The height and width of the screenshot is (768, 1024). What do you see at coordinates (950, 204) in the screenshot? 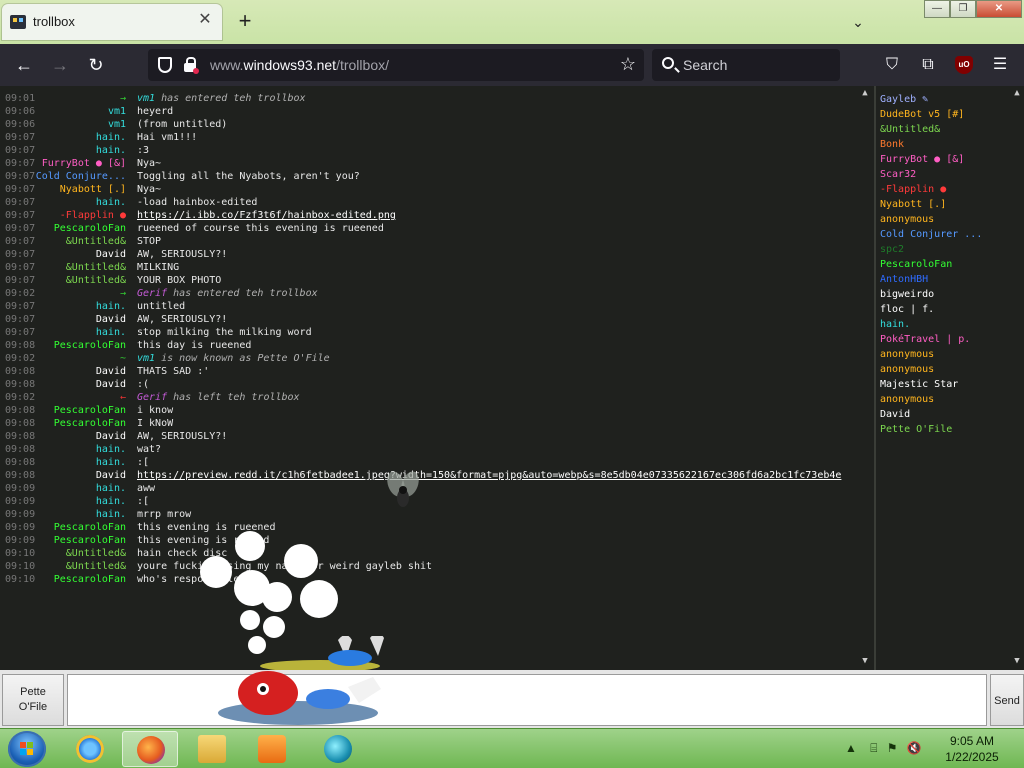
I see `user-list-item: Nyabott [.]` at bounding box center [950, 204].